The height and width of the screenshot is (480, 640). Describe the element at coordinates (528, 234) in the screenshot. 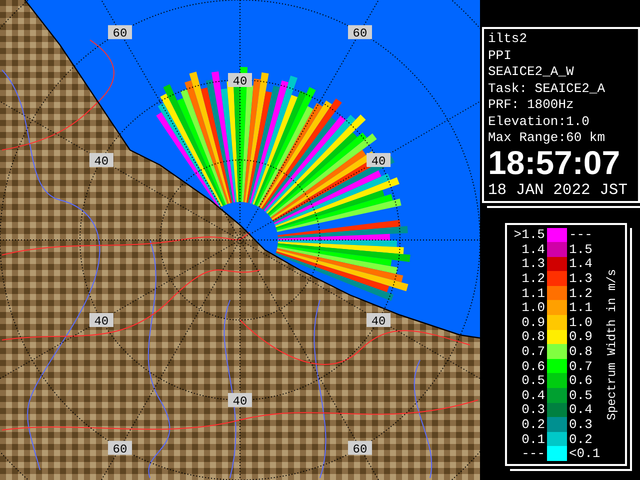

I see `legend-label: >1.5` at that location.